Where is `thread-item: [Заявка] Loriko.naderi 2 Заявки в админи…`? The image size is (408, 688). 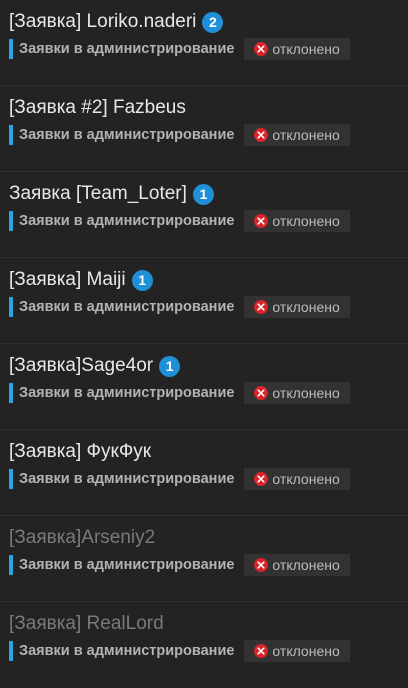
thread-item: [Заявка] Loriko.naderi 2 Заявки в админи… is located at coordinates (204, 43).